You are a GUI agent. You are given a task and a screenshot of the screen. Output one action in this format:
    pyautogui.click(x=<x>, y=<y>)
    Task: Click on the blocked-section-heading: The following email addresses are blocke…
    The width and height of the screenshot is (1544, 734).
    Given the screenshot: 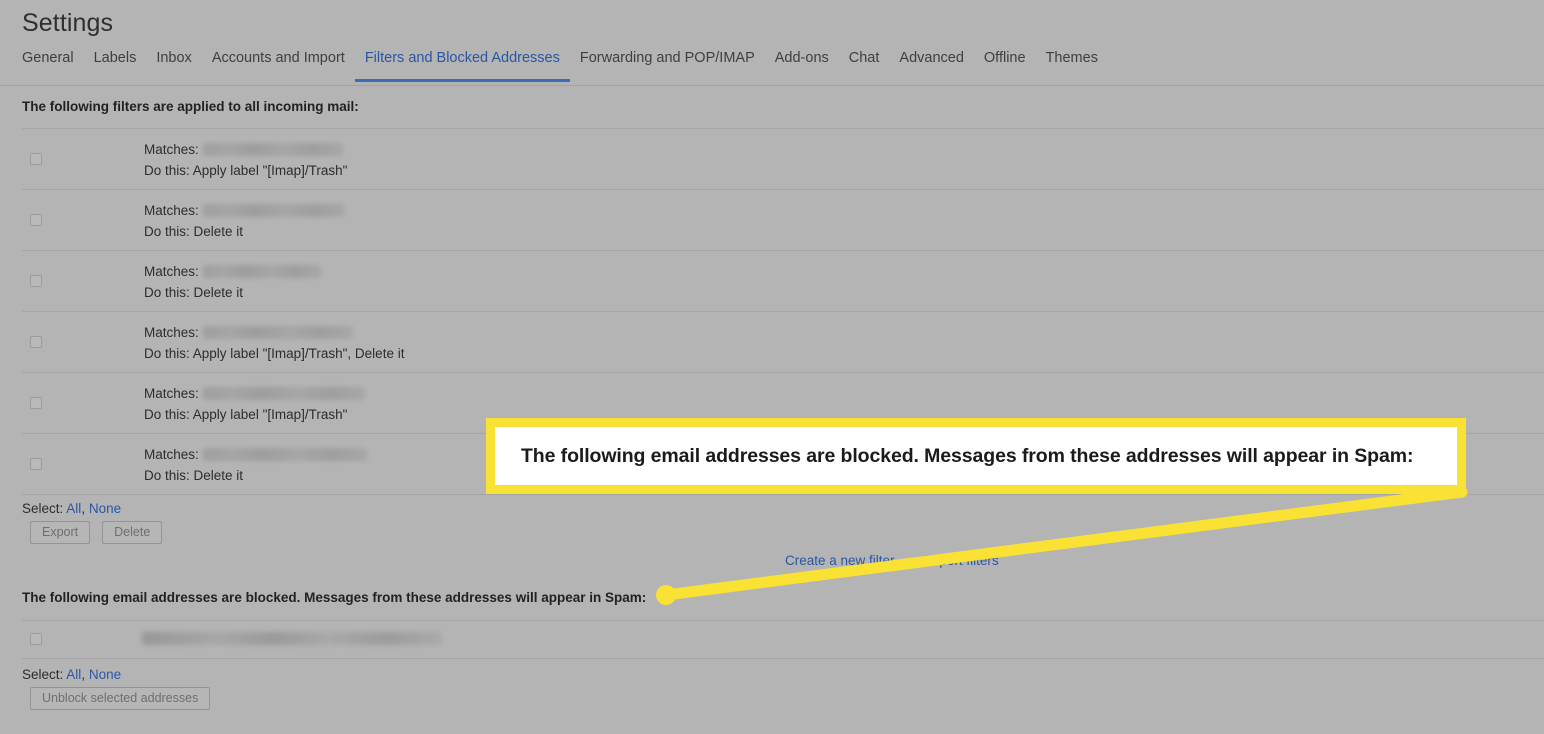 What is the action you would take?
    pyautogui.click(x=334, y=597)
    